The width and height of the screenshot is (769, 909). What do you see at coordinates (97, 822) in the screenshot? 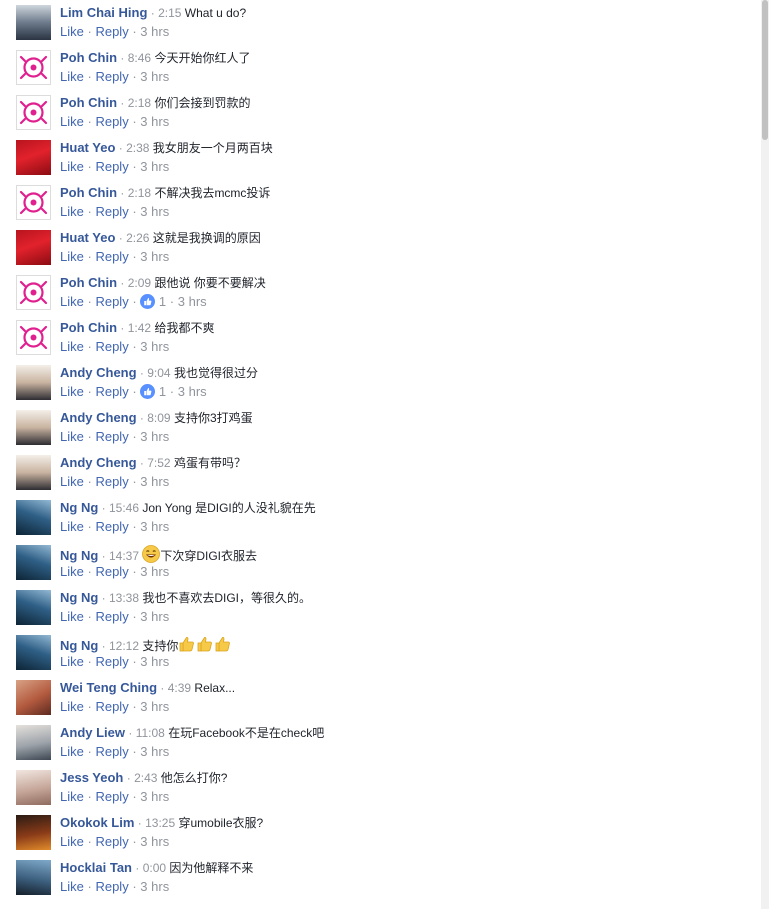
I see `comment-author: Okokok Lim` at bounding box center [97, 822].